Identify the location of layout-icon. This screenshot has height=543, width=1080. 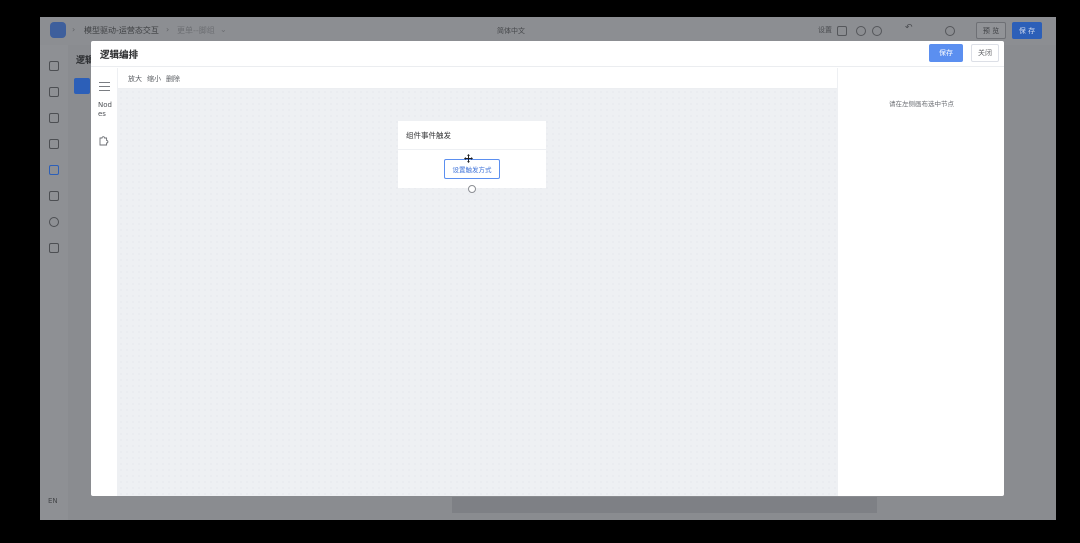
(54, 118).